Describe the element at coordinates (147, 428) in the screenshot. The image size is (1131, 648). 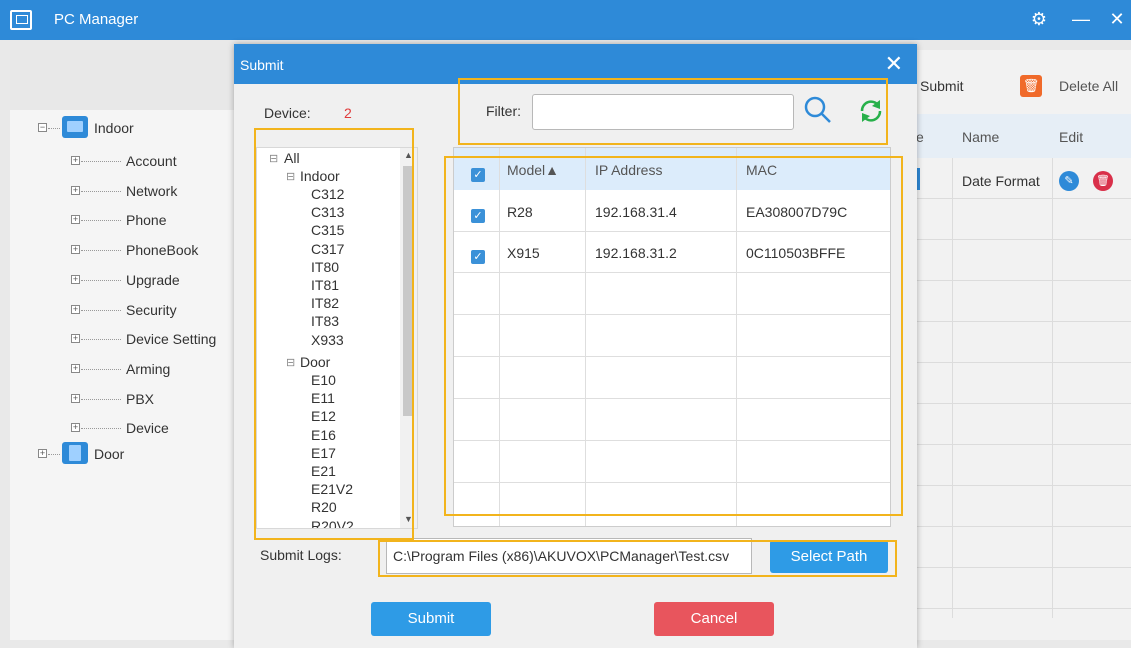
I see `tree-item: Device` at that location.